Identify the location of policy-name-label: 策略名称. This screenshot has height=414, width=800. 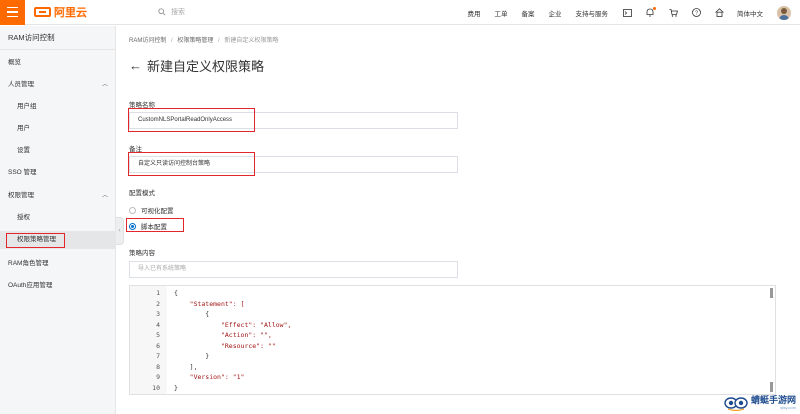
(142, 105).